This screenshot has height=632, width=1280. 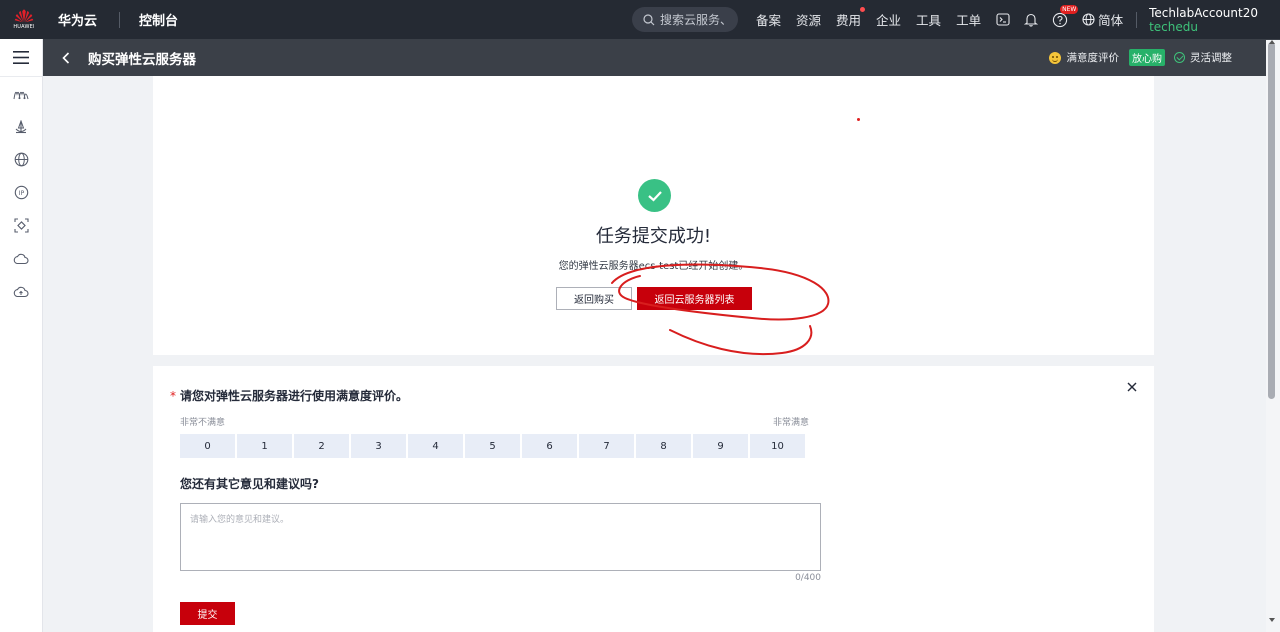 I want to click on rating-option-6: 6, so click(x=549, y=446).